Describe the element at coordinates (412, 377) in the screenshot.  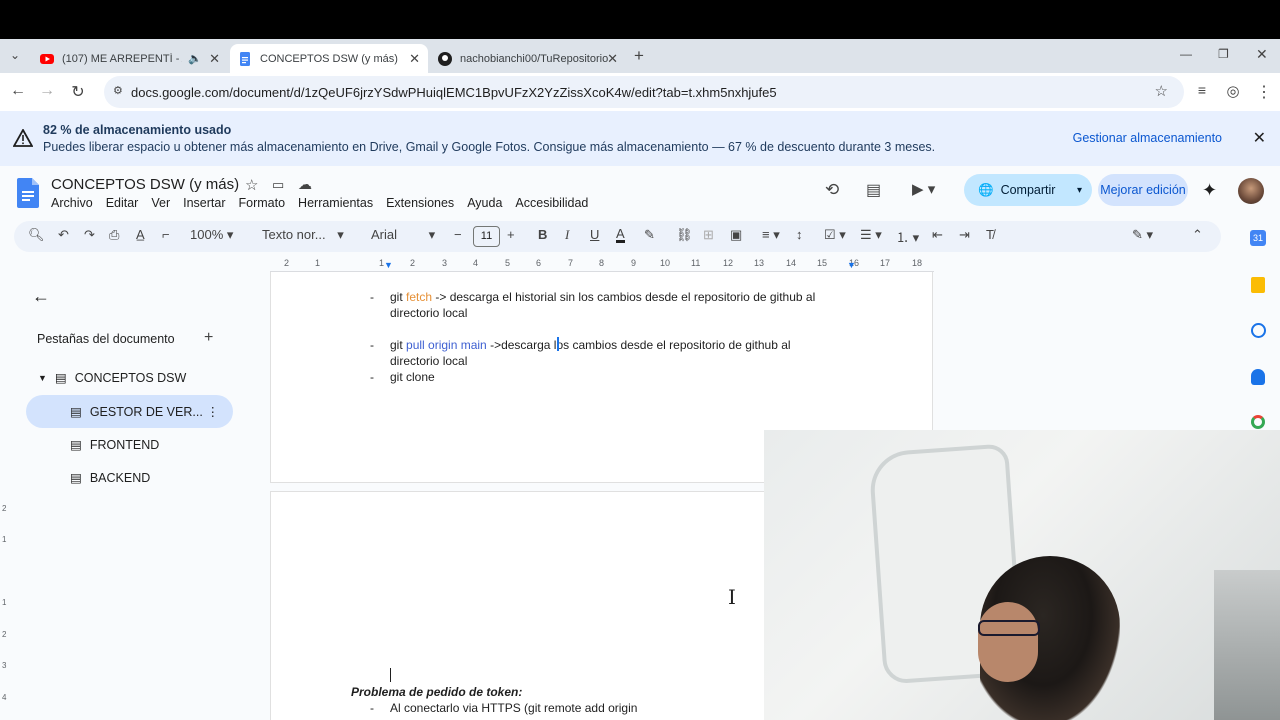
I see `list-item-clone: git clone` at that location.